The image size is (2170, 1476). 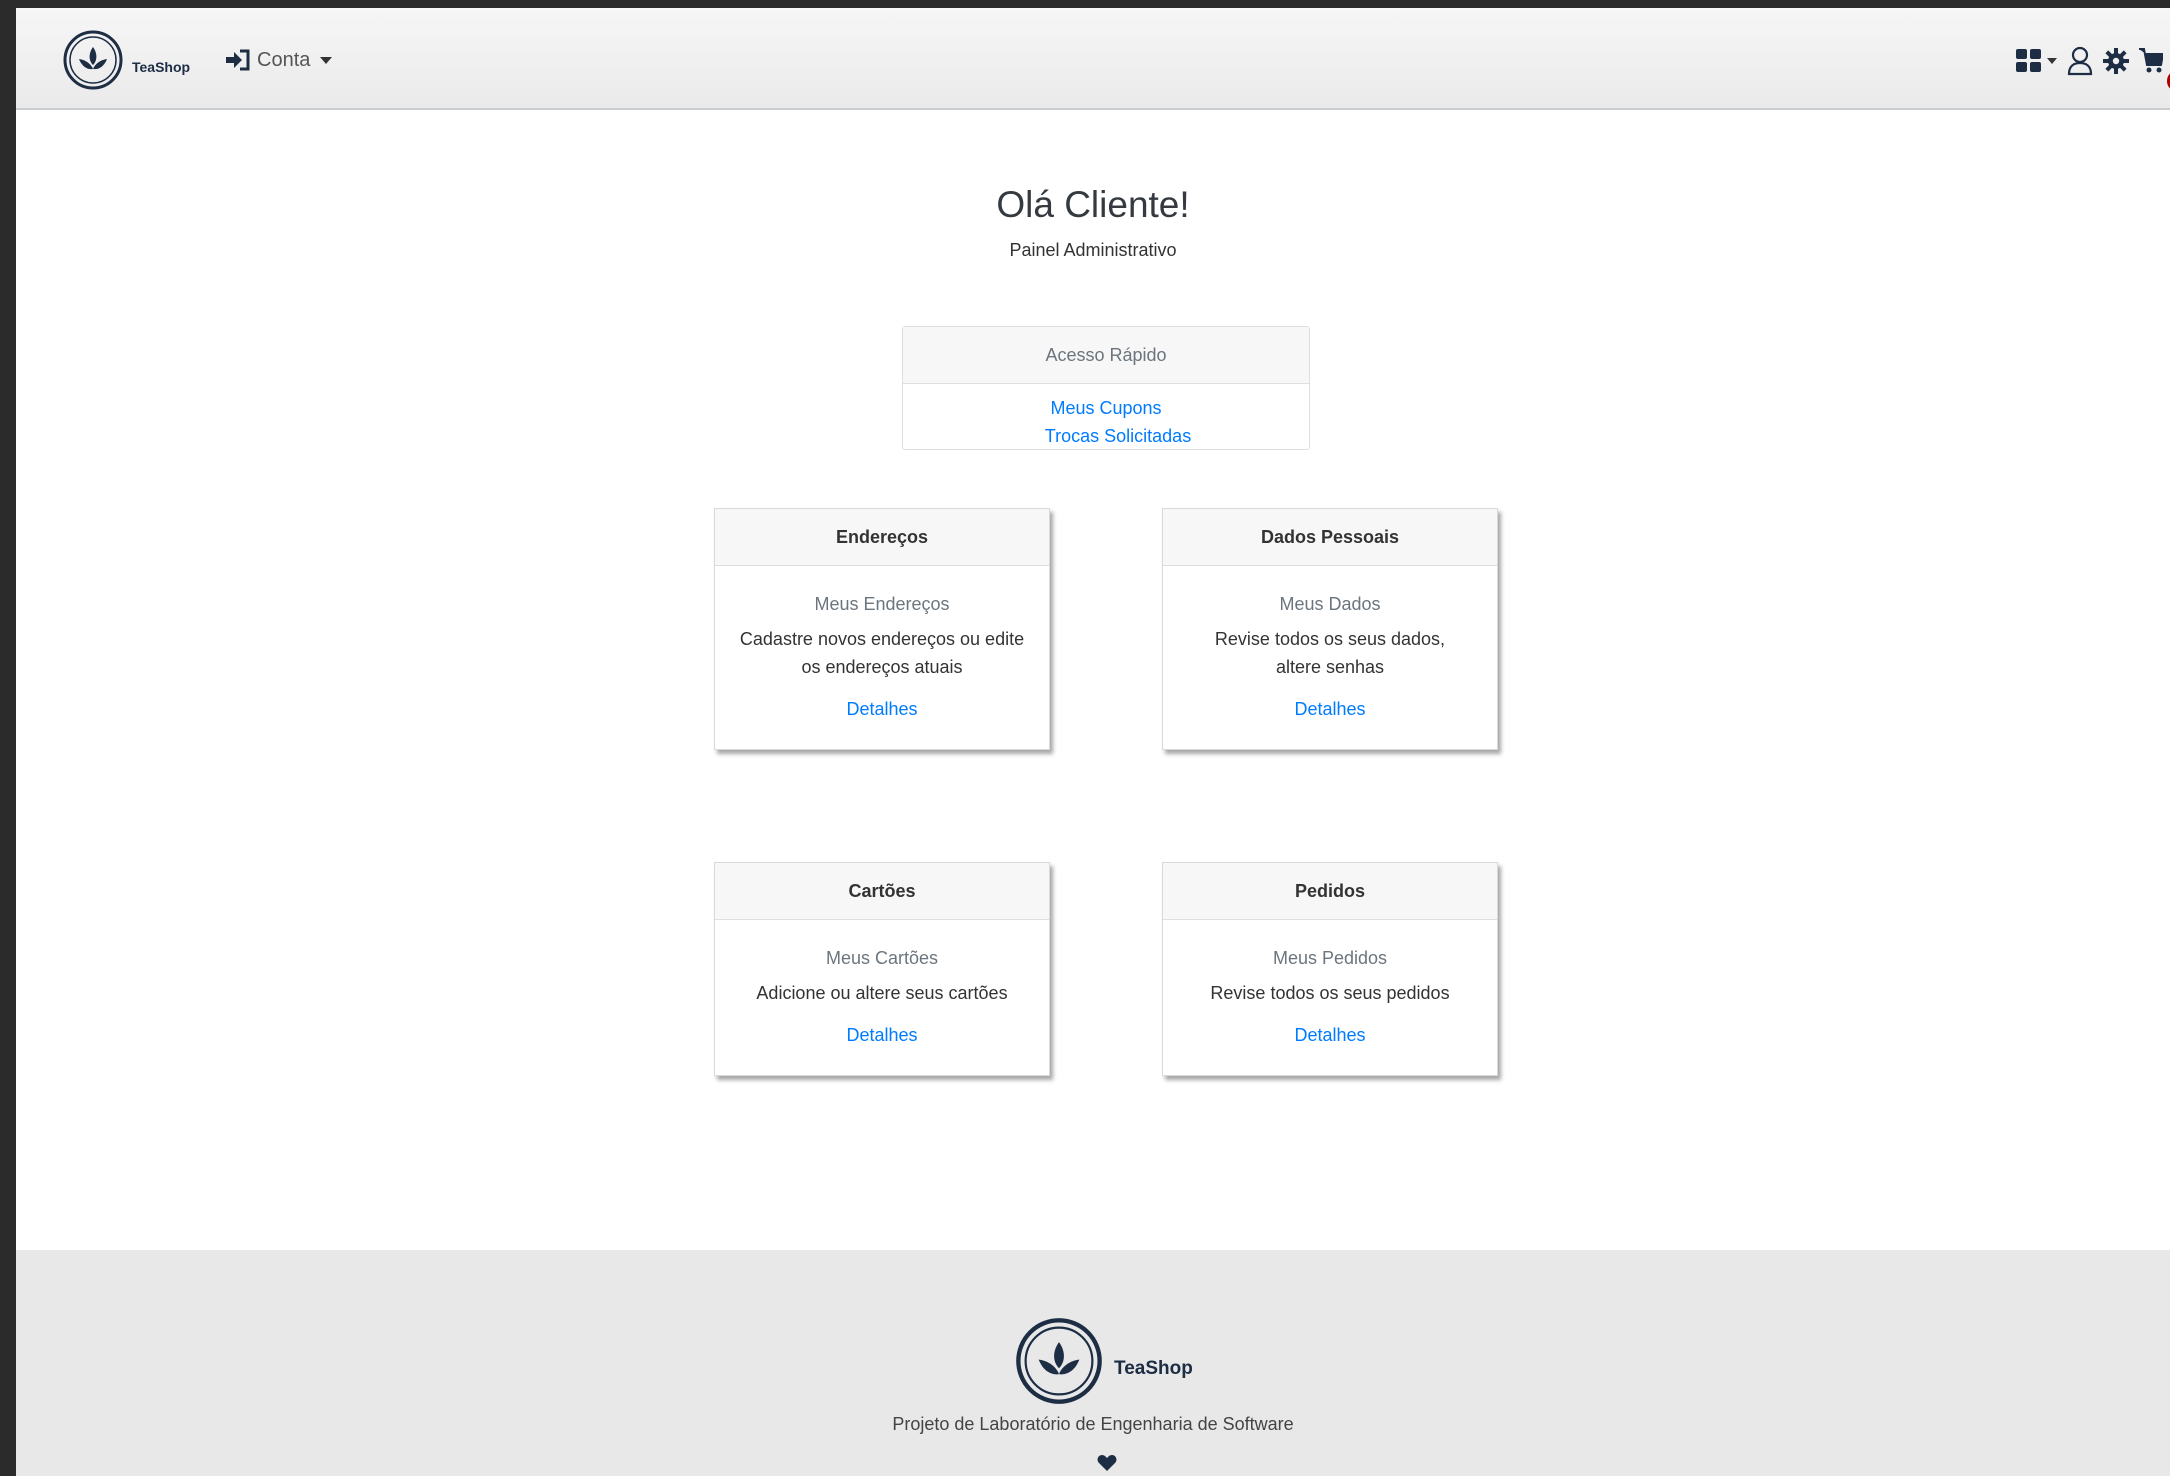 What do you see at coordinates (2080, 61) in the screenshot?
I see `user-icon` at bounding box center [2080, 61].